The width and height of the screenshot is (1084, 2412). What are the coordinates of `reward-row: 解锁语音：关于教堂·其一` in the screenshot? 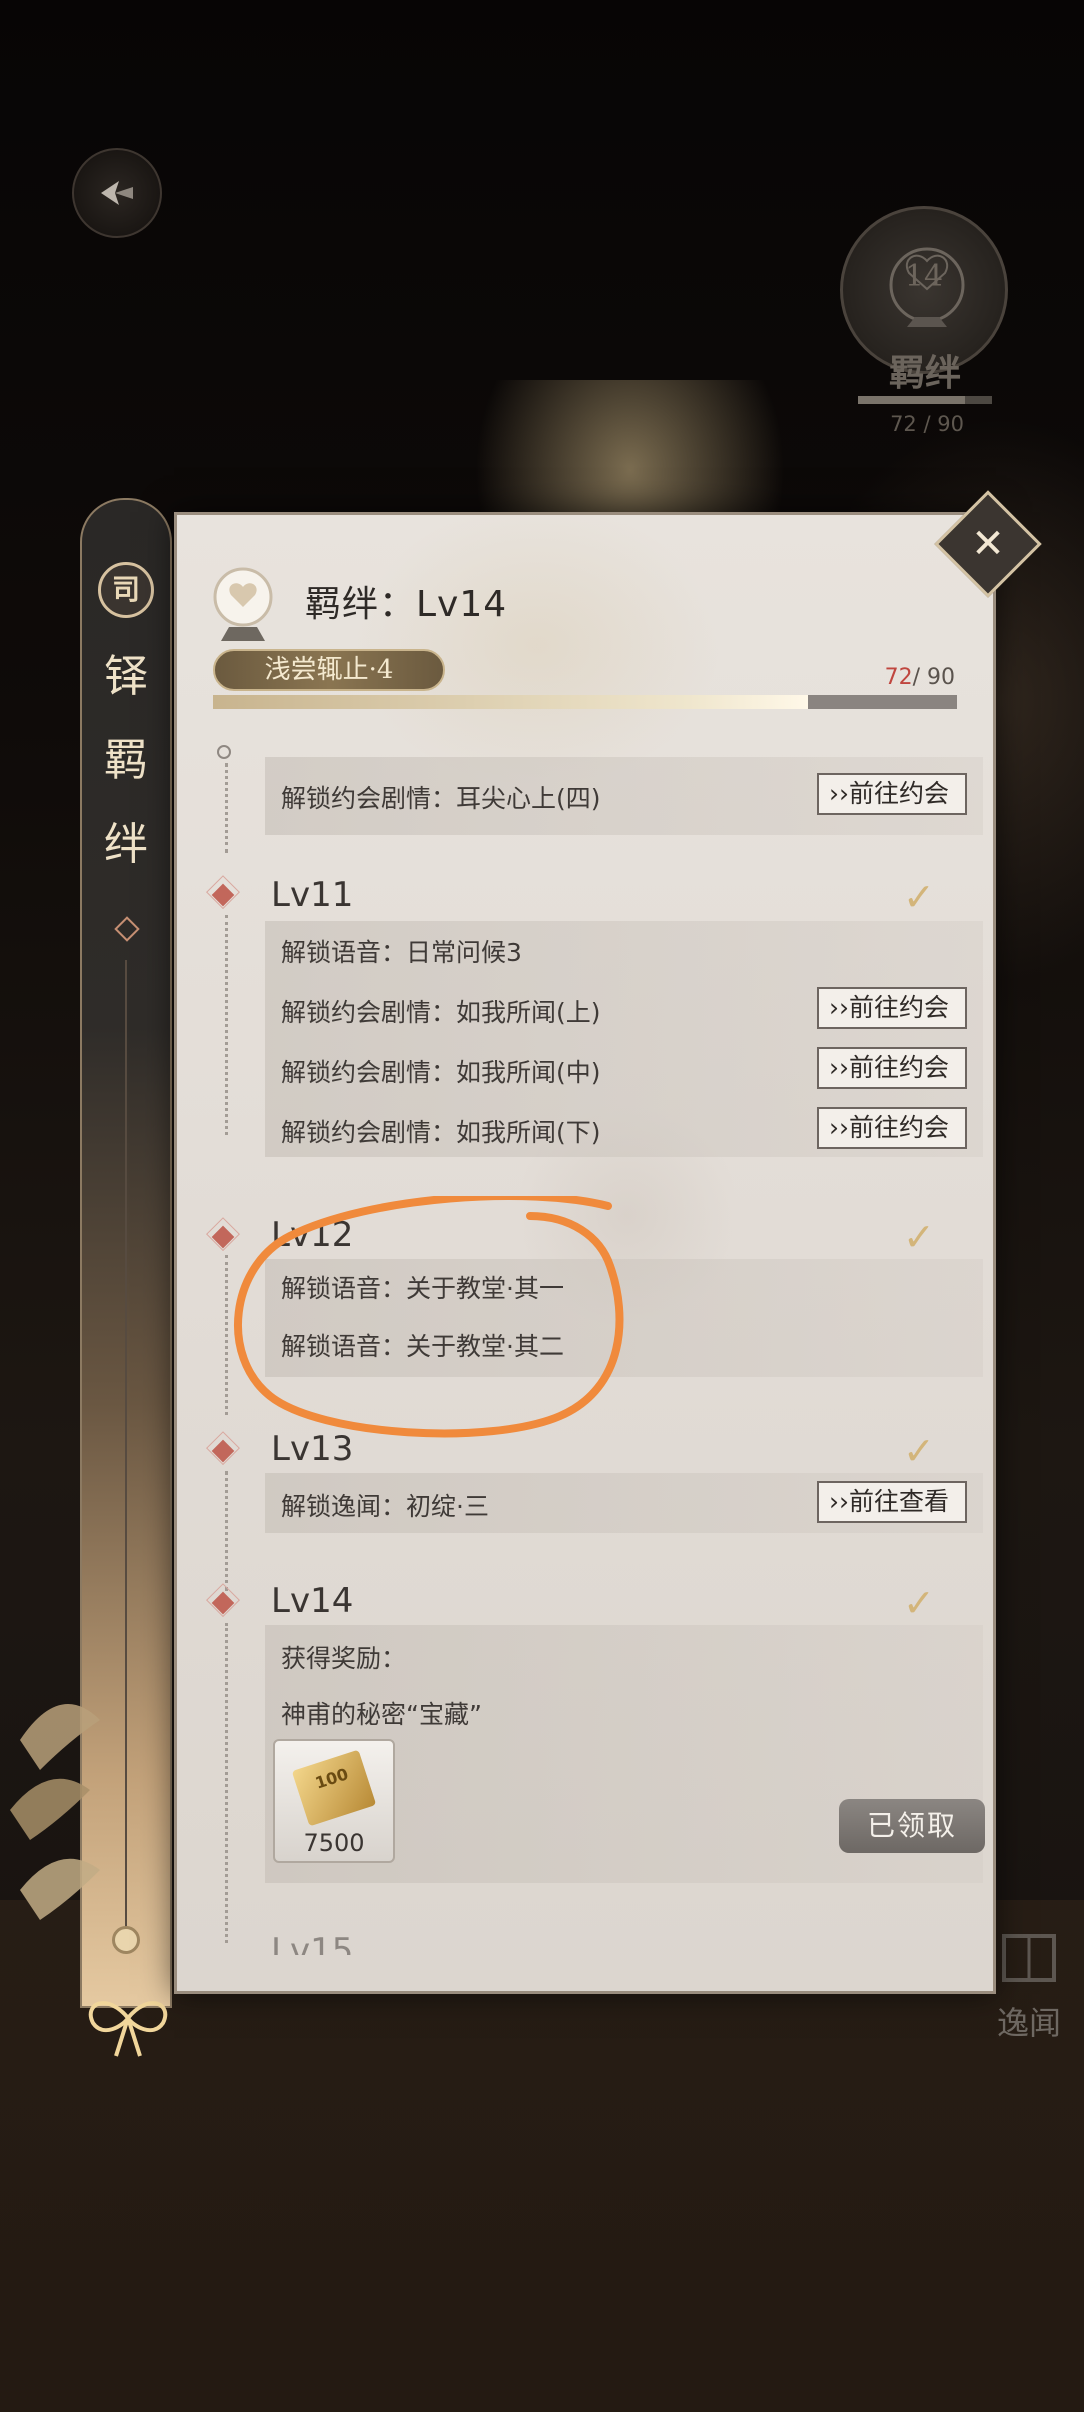 It's located at (422, 1288).